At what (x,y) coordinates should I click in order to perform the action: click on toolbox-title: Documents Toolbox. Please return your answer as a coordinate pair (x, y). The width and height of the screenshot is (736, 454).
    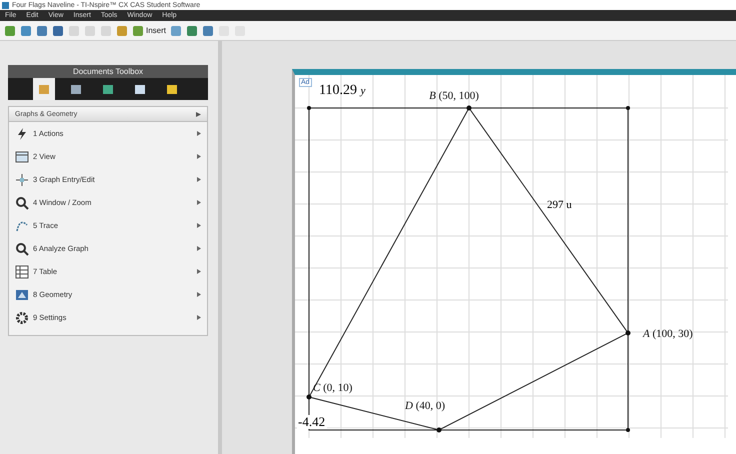
    Looking at the image, I should click on (108, 71).